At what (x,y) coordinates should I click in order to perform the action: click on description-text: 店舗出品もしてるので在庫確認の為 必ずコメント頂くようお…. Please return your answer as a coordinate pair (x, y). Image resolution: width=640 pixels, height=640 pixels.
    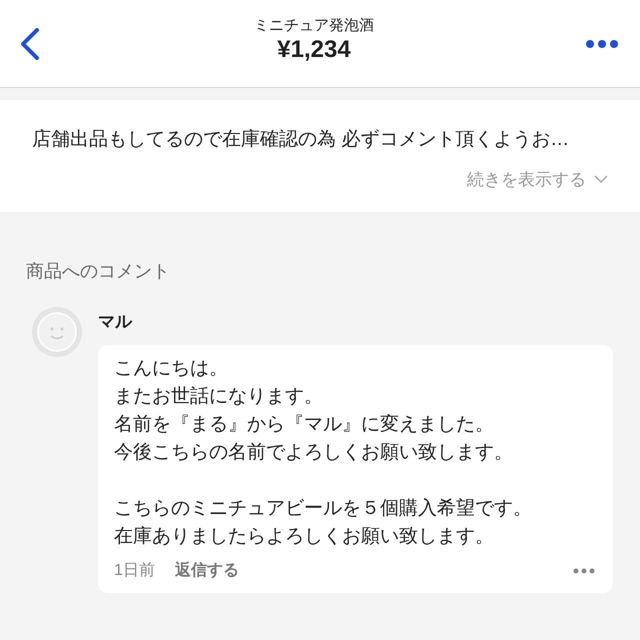
    Looking at the image, I should click on (301, 140).